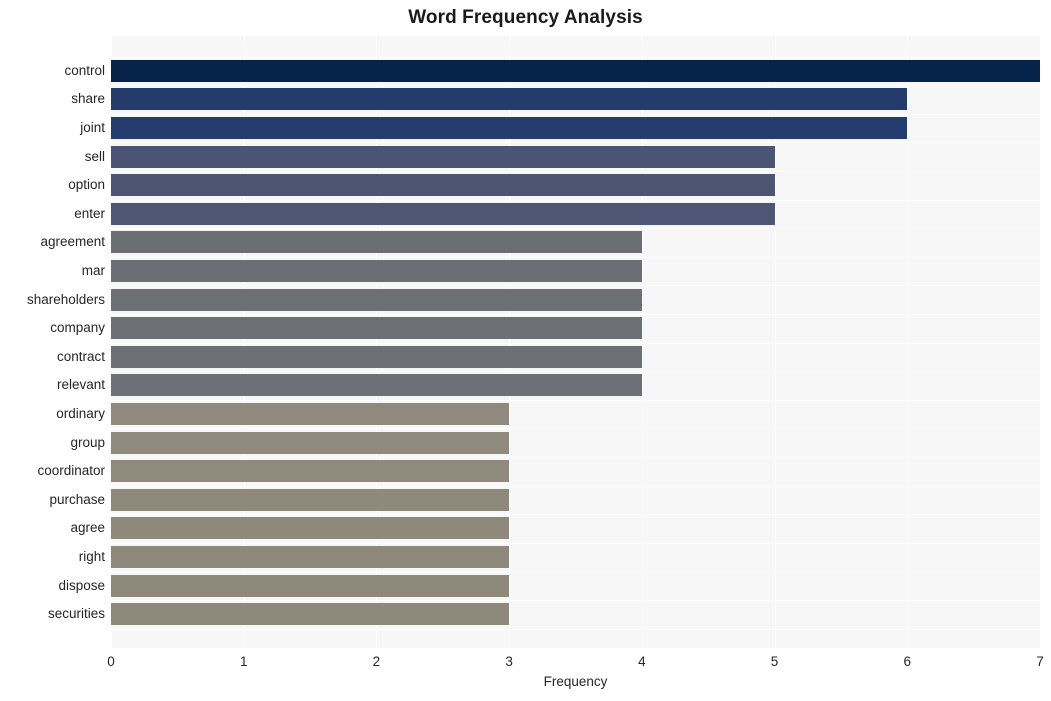 This screenshot has height=701, width=1051. I want to click on x-axis-tick-label: 6, so click(907, 661).